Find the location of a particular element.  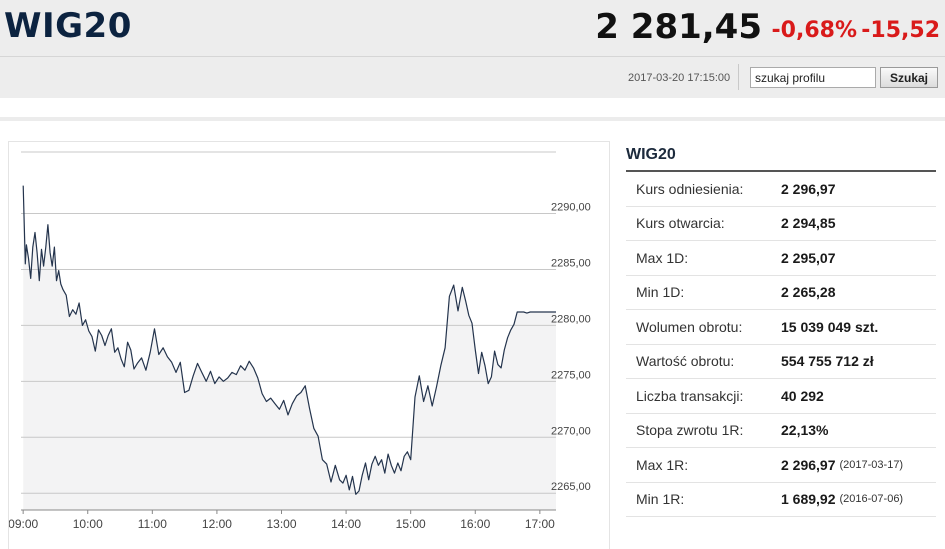

stat-value: 22,13% is located at coordinates (805, 430).